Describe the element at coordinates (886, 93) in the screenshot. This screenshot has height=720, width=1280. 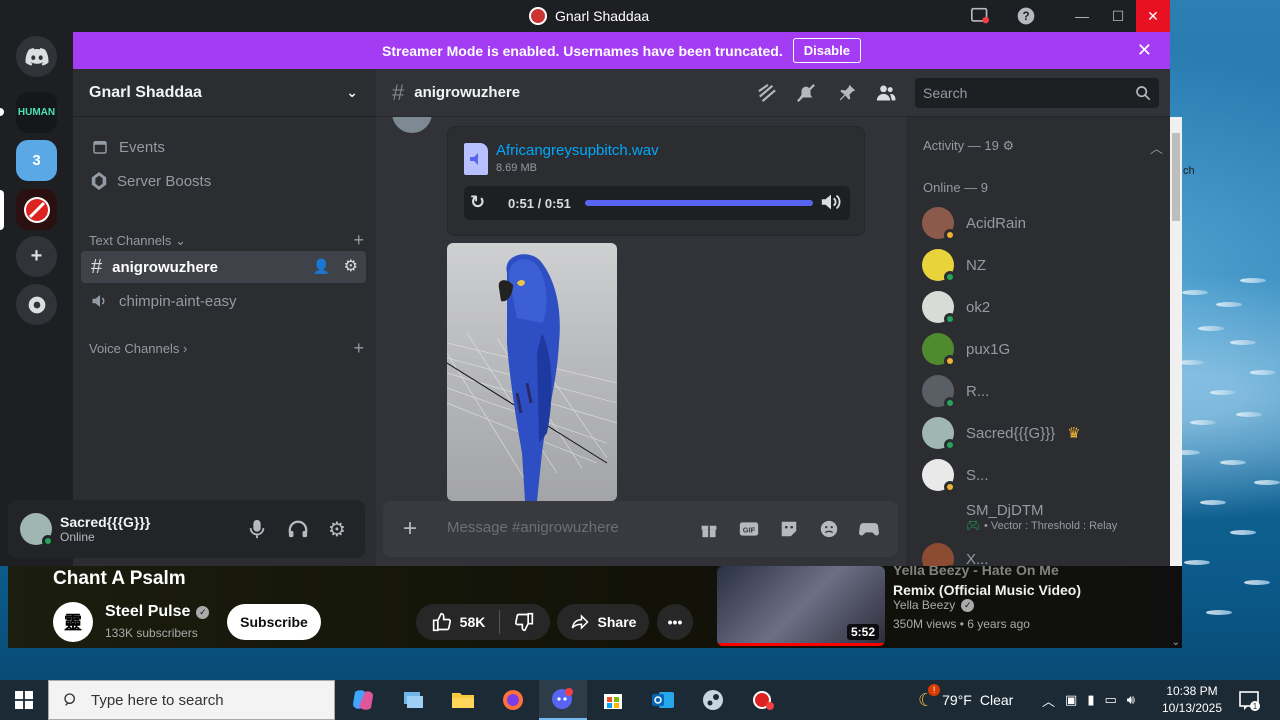
I see `member-list-icon` at that location.